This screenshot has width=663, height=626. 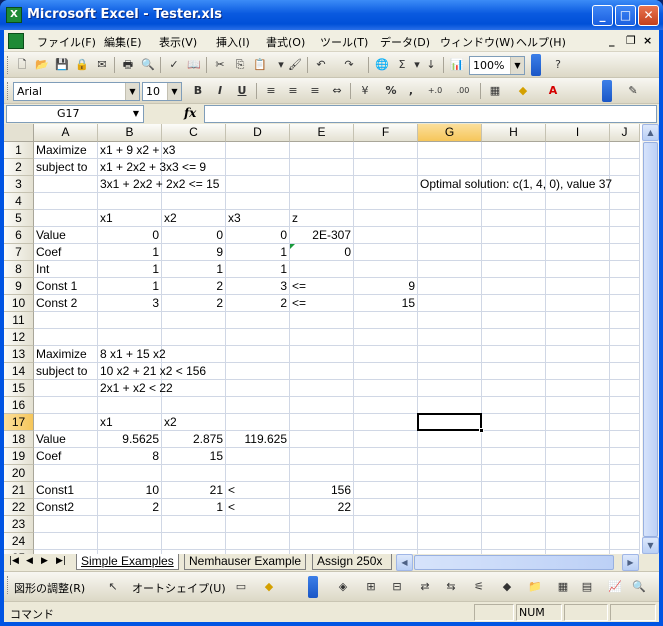 What do you see at coordinates (650, 339) in the screenshot?
I see `vertical-scrollbar: ▲ ▼` at bounding box center [650, 339].